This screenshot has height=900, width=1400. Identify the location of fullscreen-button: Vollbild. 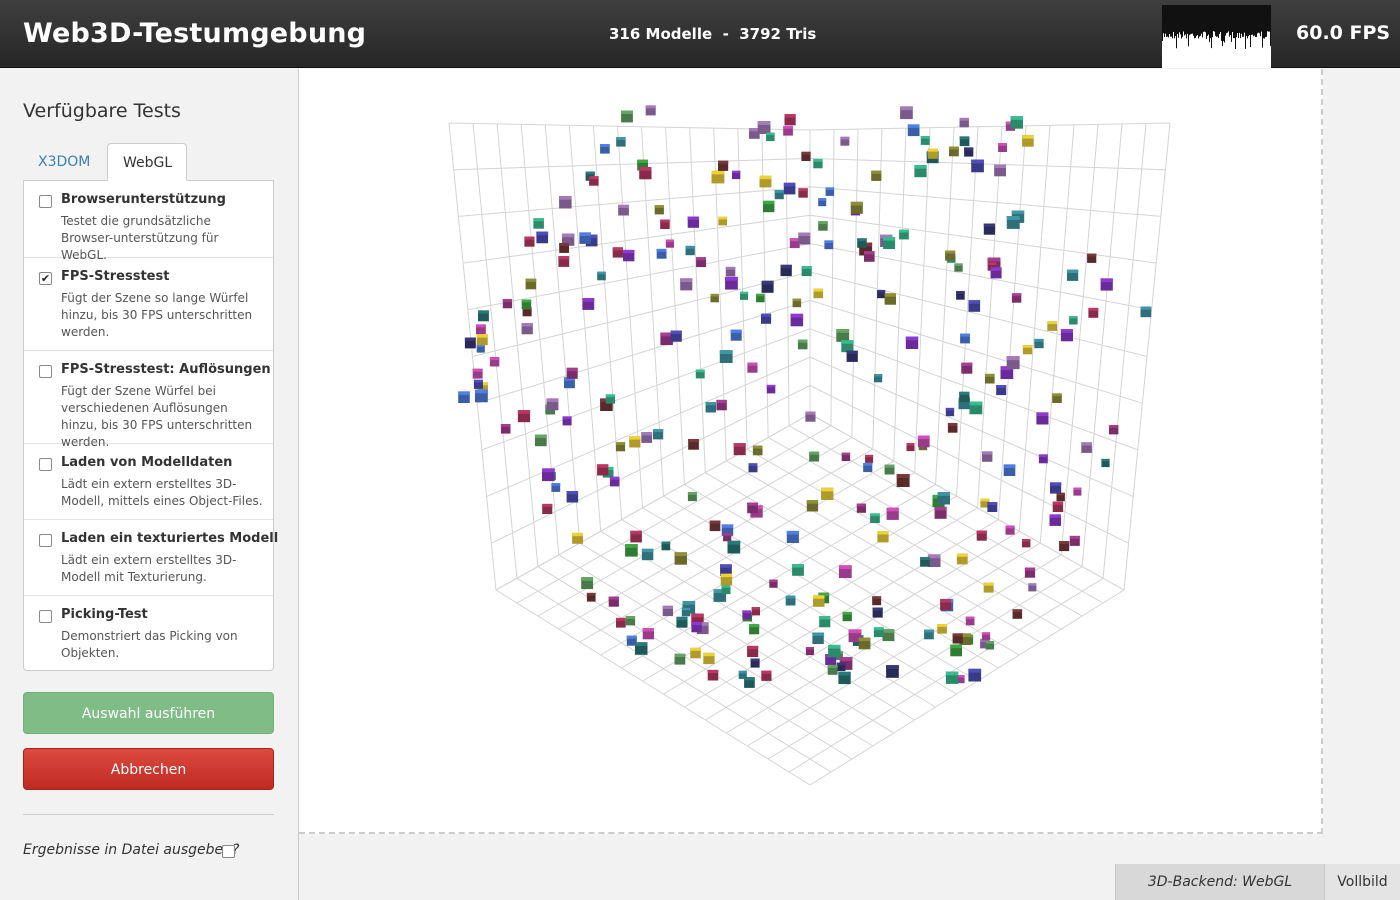
(1362, 882).